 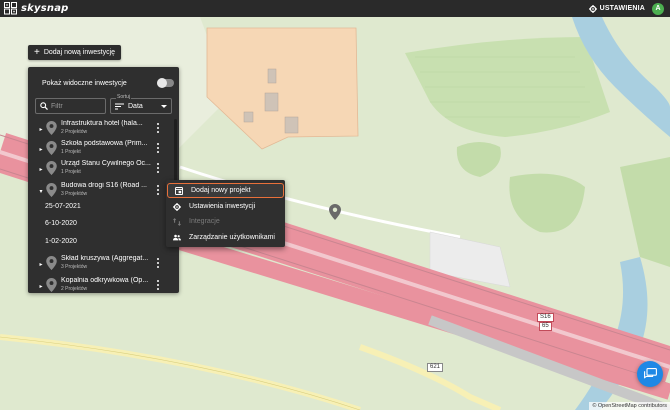 What do you see at coordinates (103, 170) in the screenshot?
I see `list-item: ▸ Urząd Stanu Cywilnego Oc... 1 Projekt` at bounding box center [103, 170].